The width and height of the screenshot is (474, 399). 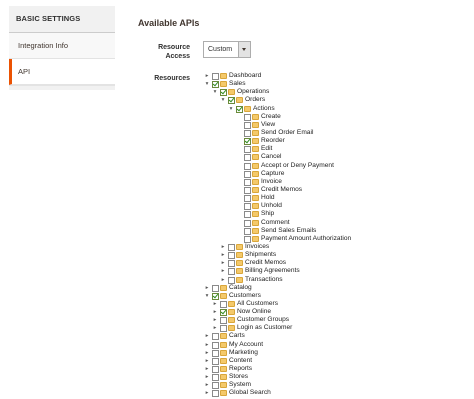 What do you see at coordinates (268, 198) in the screenshot?
I see `tree-node-label: Hold` at bounding box center [268, 198].